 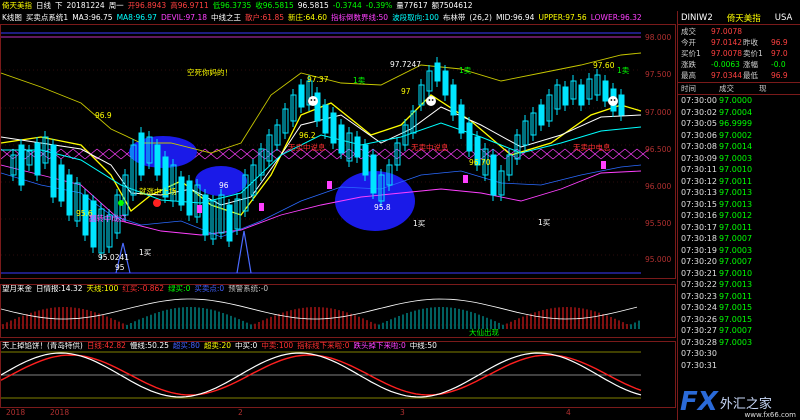 What do you see at coordinates (739, 182) in the screenshot?
I see `tick-row: 07:30:12 97.0011` at bounding box center [739, 182].